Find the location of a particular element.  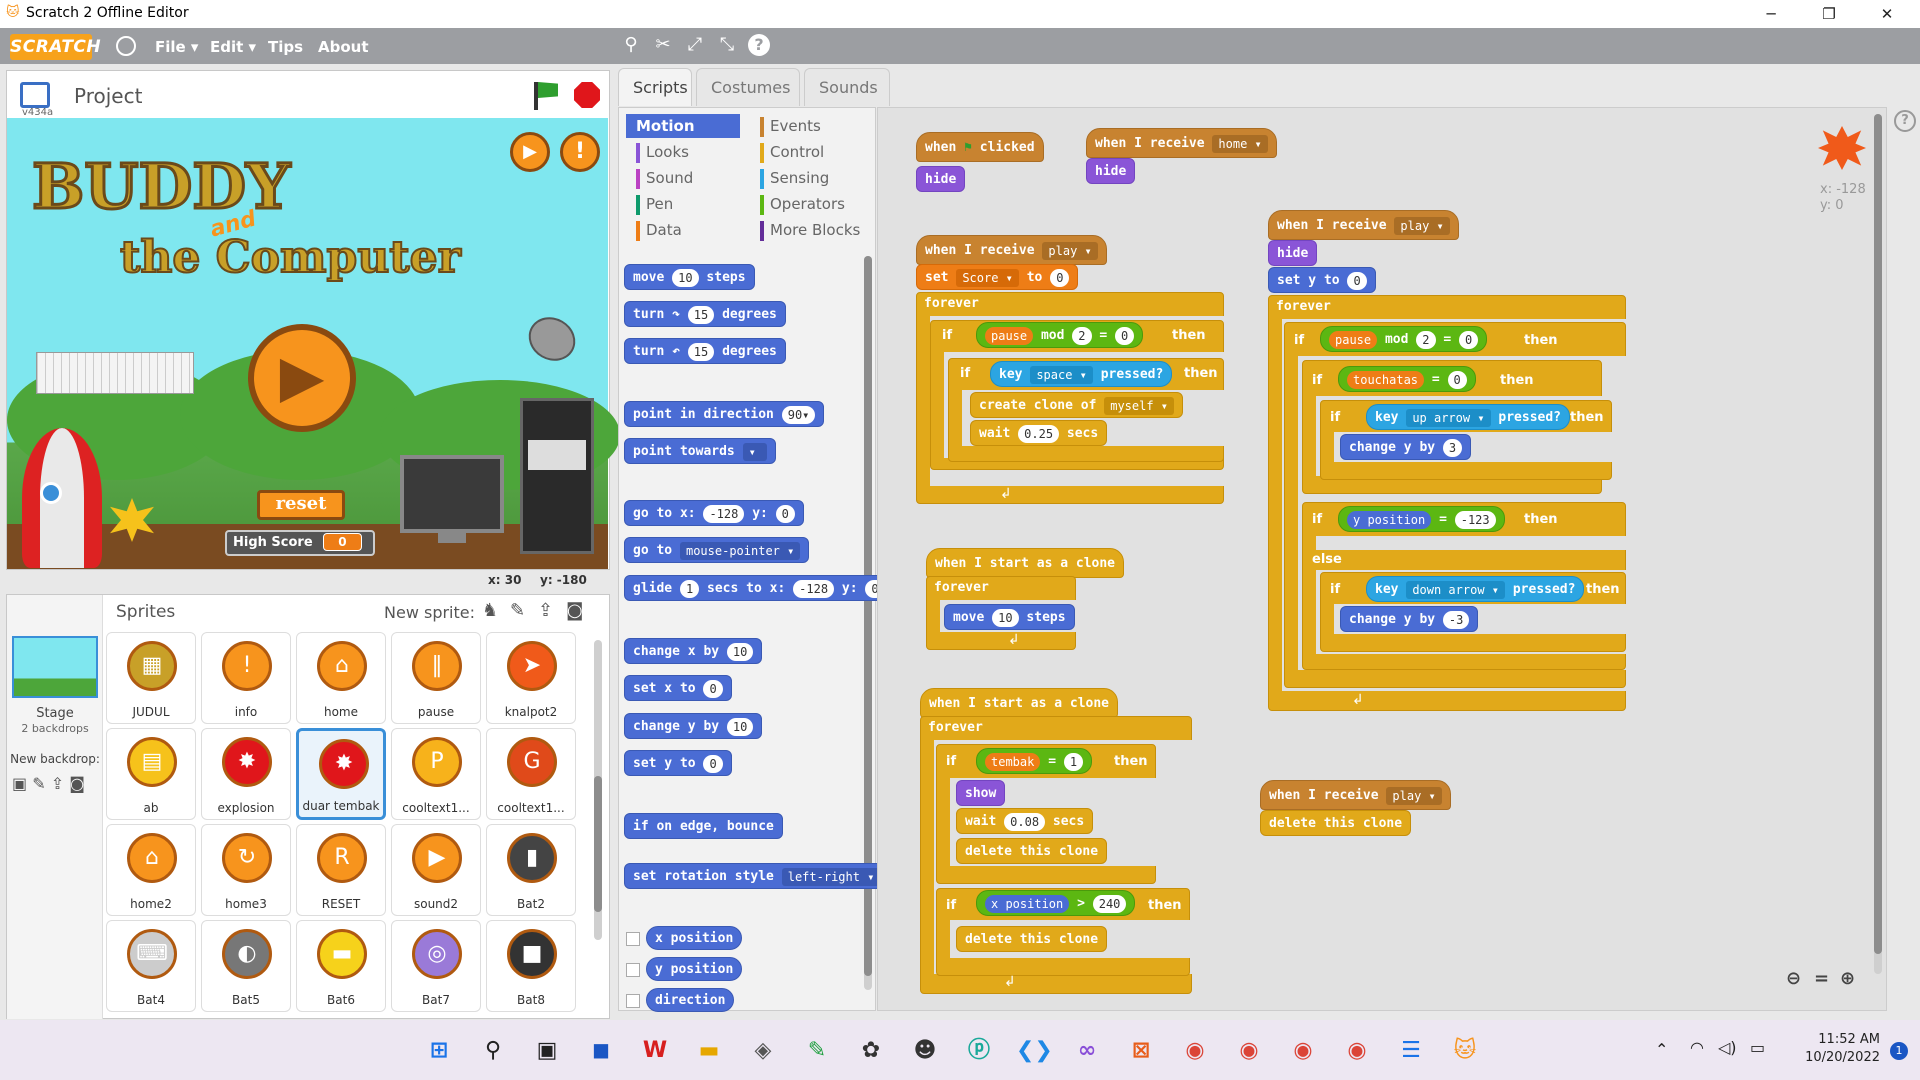

block-dropdown: myself ▾ is located at coordinates (1139, 405).